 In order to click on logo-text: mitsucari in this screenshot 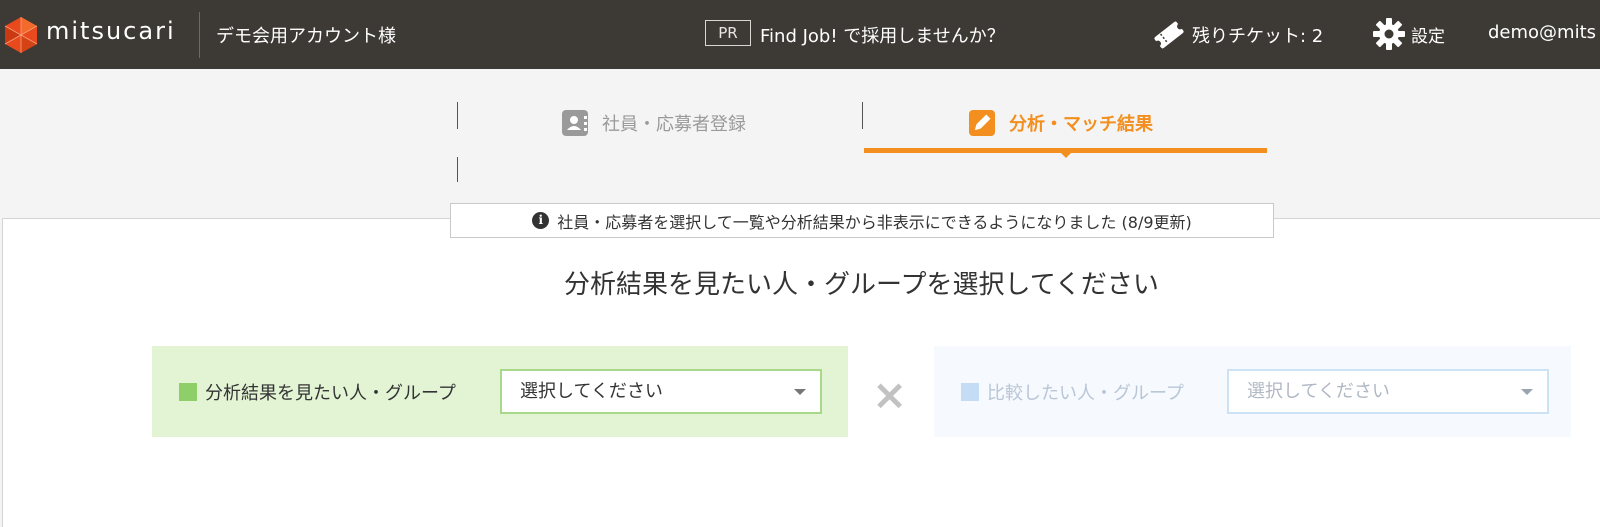, I will do `click(111, 31)`.